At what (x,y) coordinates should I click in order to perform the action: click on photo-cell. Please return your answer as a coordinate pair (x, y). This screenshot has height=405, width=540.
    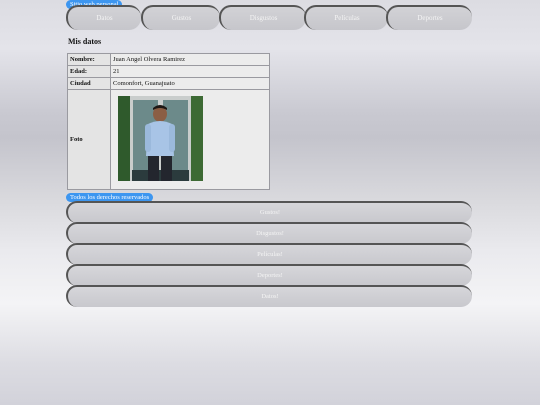
    Looking at the image, I should click on (190, 139).